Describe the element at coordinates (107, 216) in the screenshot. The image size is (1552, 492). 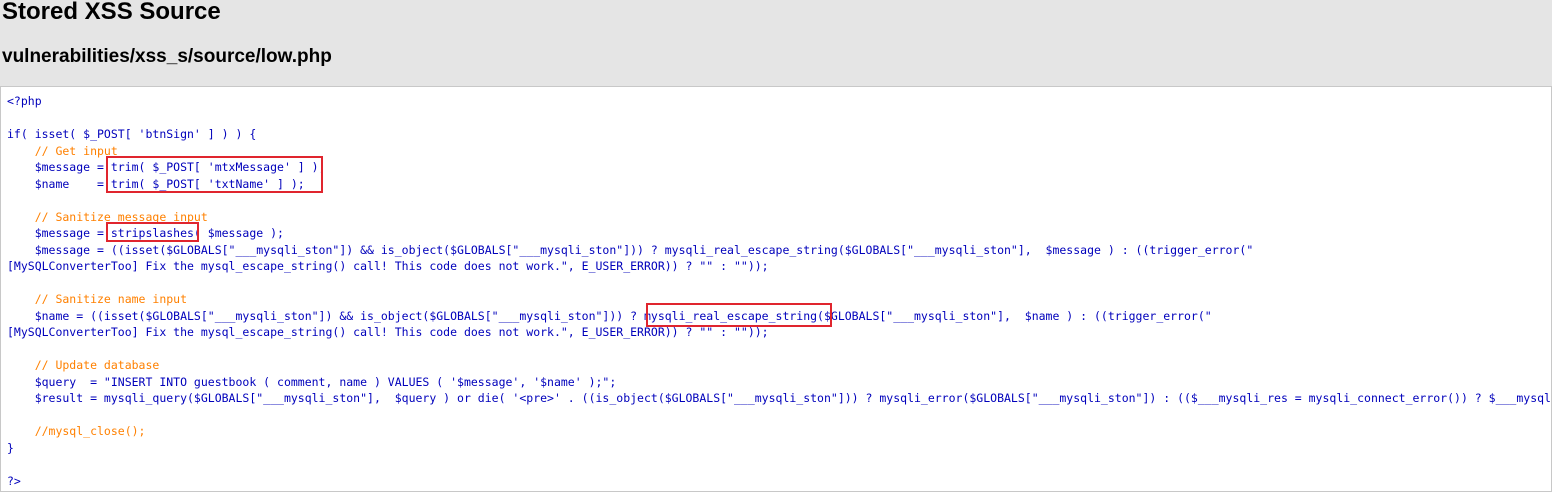
I see `code-line: // Sanitize message input` at that location.